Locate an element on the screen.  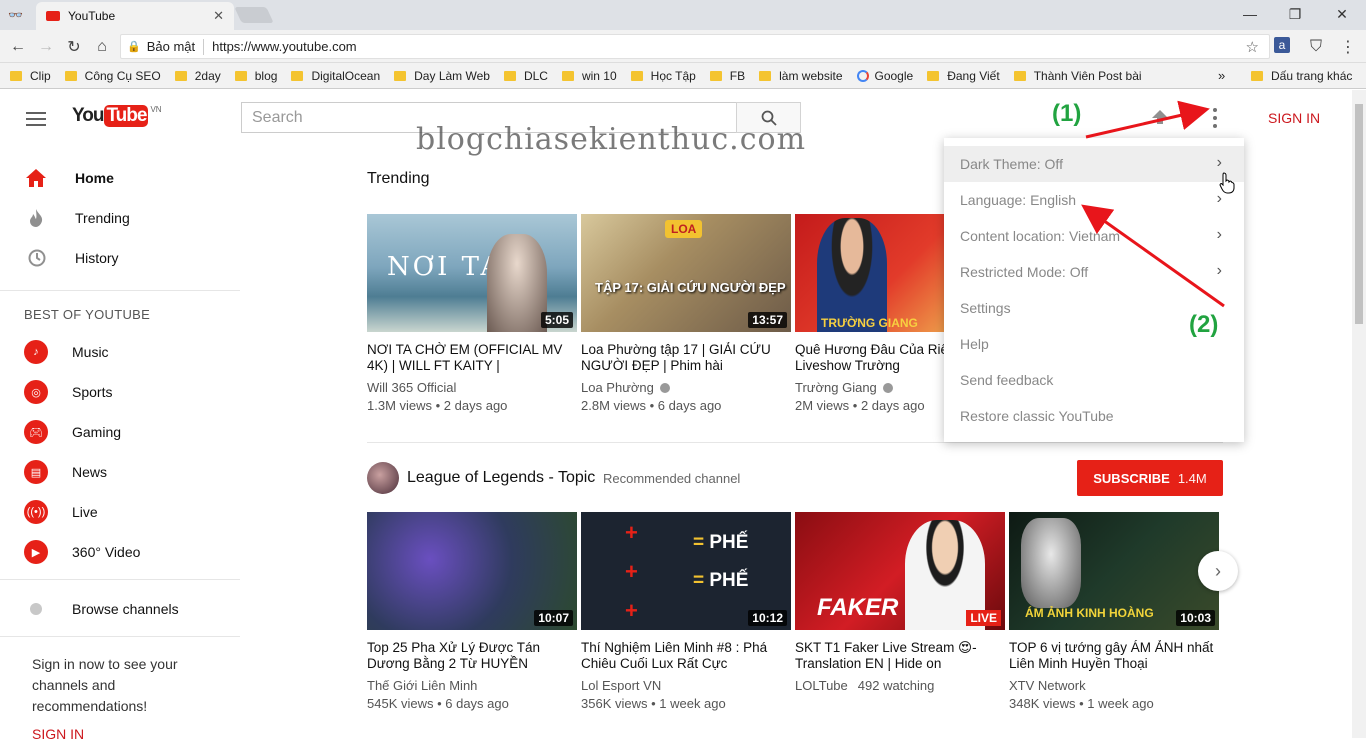
more-vert-icon is located at coordinates (1215, 118).